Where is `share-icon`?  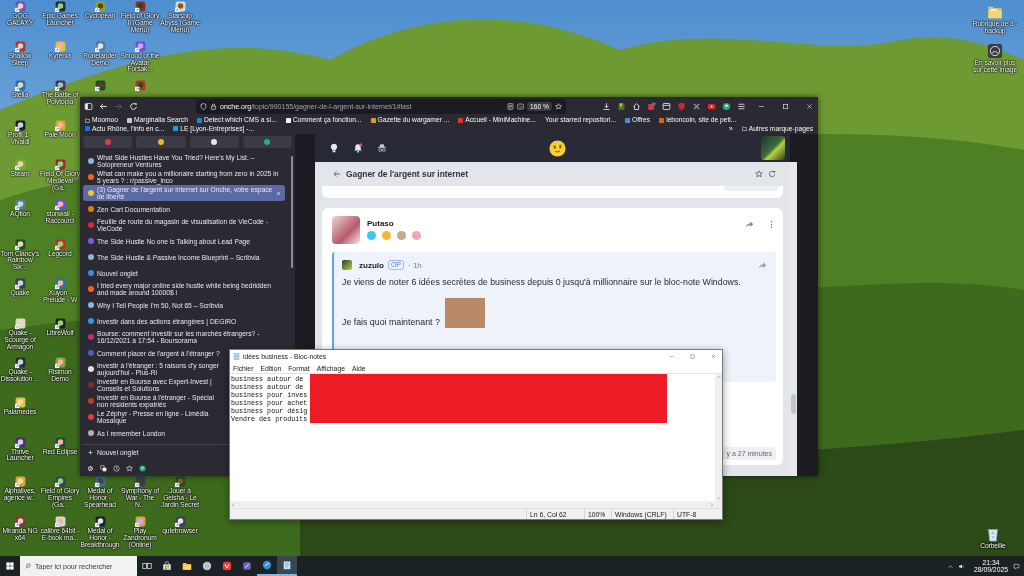 share-icon is located at coordinates (749, 224).